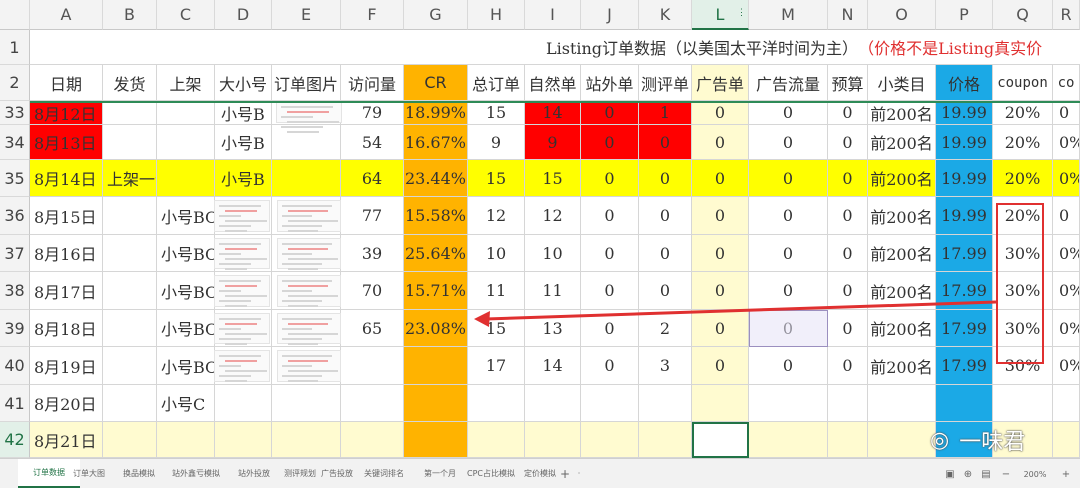 This screenshot has height=488, width=1080. Describe the element at coordinates (496, 216) in the screenshot. I see `cell-h36: 12` at that location.